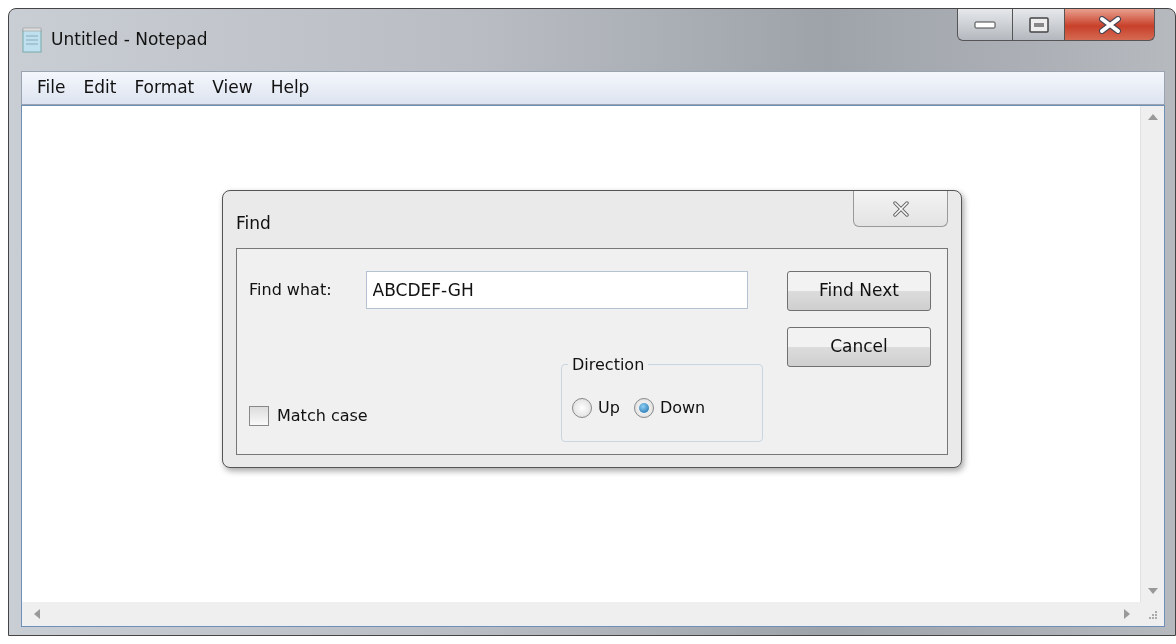 The width and height of the screenshot is (1176, 644). I want to click on close-button, so click(1110, 25).